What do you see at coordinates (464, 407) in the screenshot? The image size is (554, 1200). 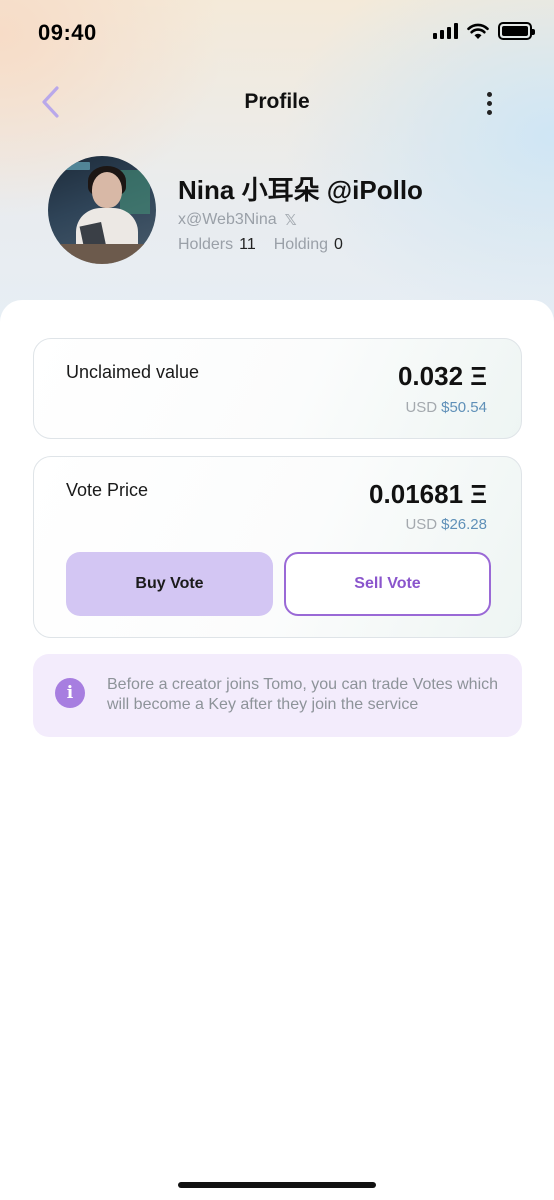 I see `unclaimed-usd-value: $50.54` at bounding box center [464, 407].